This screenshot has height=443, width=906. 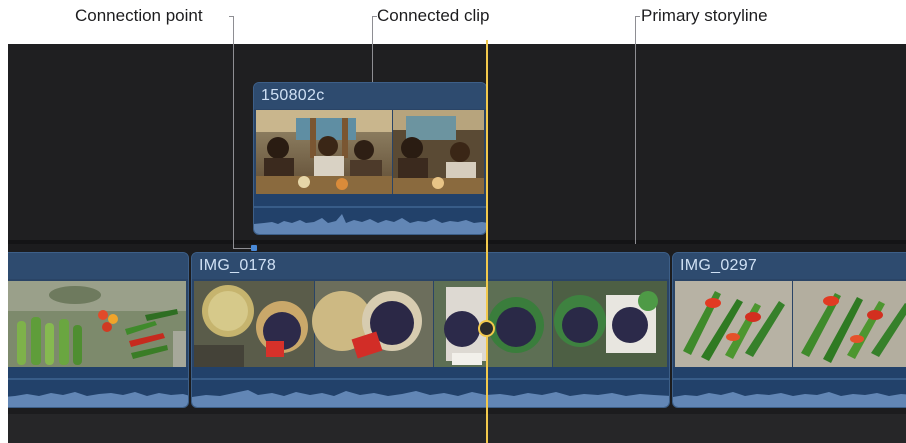 I want to click on connection-point-marker, so click(x=254, y=248).